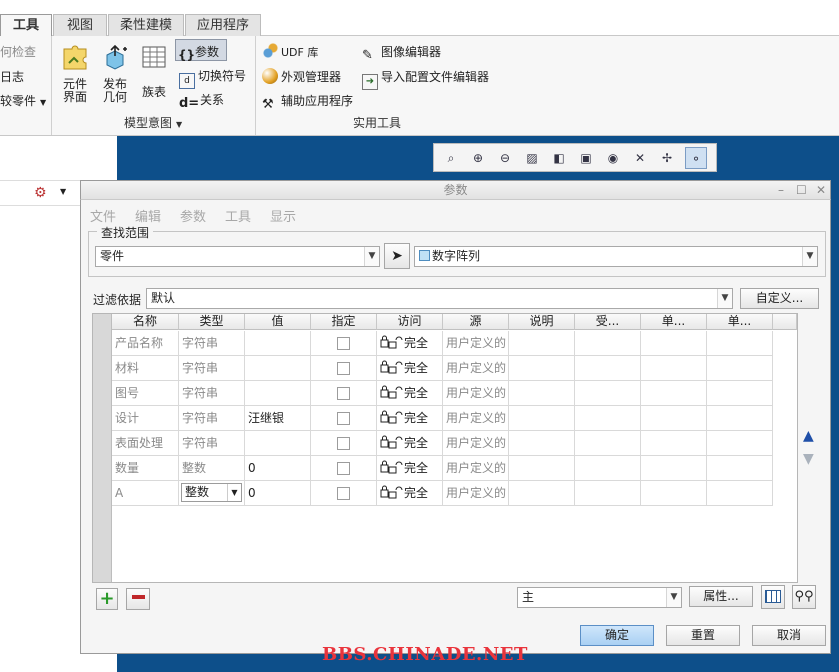 The image size is (839, 672). What do you see at coordinates (154, 71) in the screenshot?
I see `family-table-button: 族表` at bounding box center [154, 71].